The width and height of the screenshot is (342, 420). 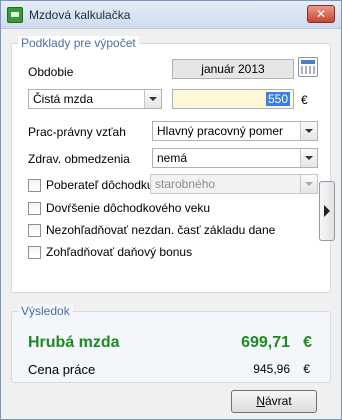 I want to click on close-button: ✕, so click(x=321, y=14).